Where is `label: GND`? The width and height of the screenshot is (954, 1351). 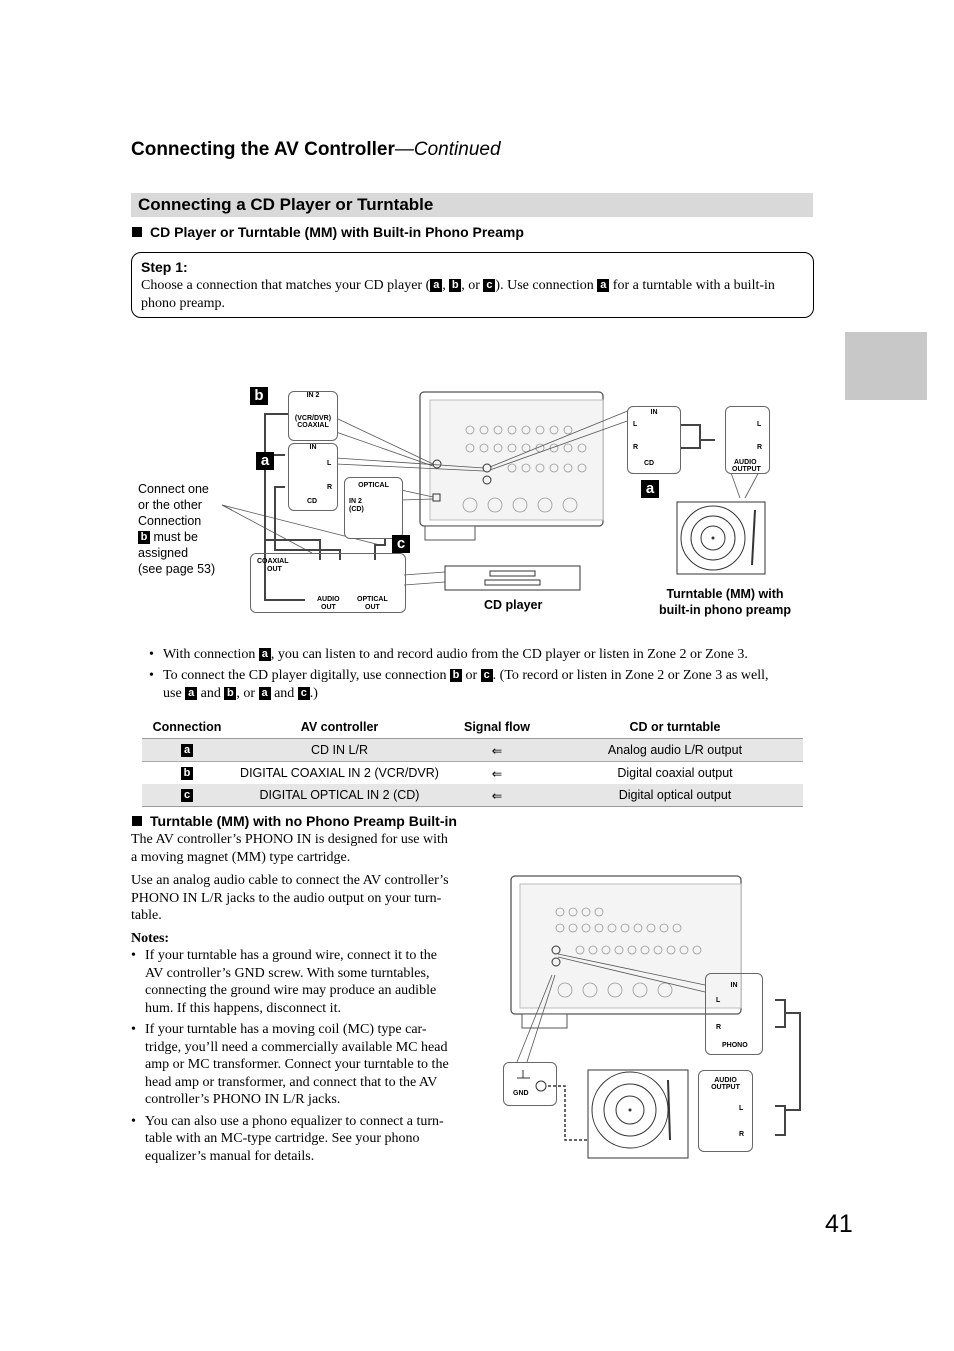
label: GND is located at coordinates (521, 1093).